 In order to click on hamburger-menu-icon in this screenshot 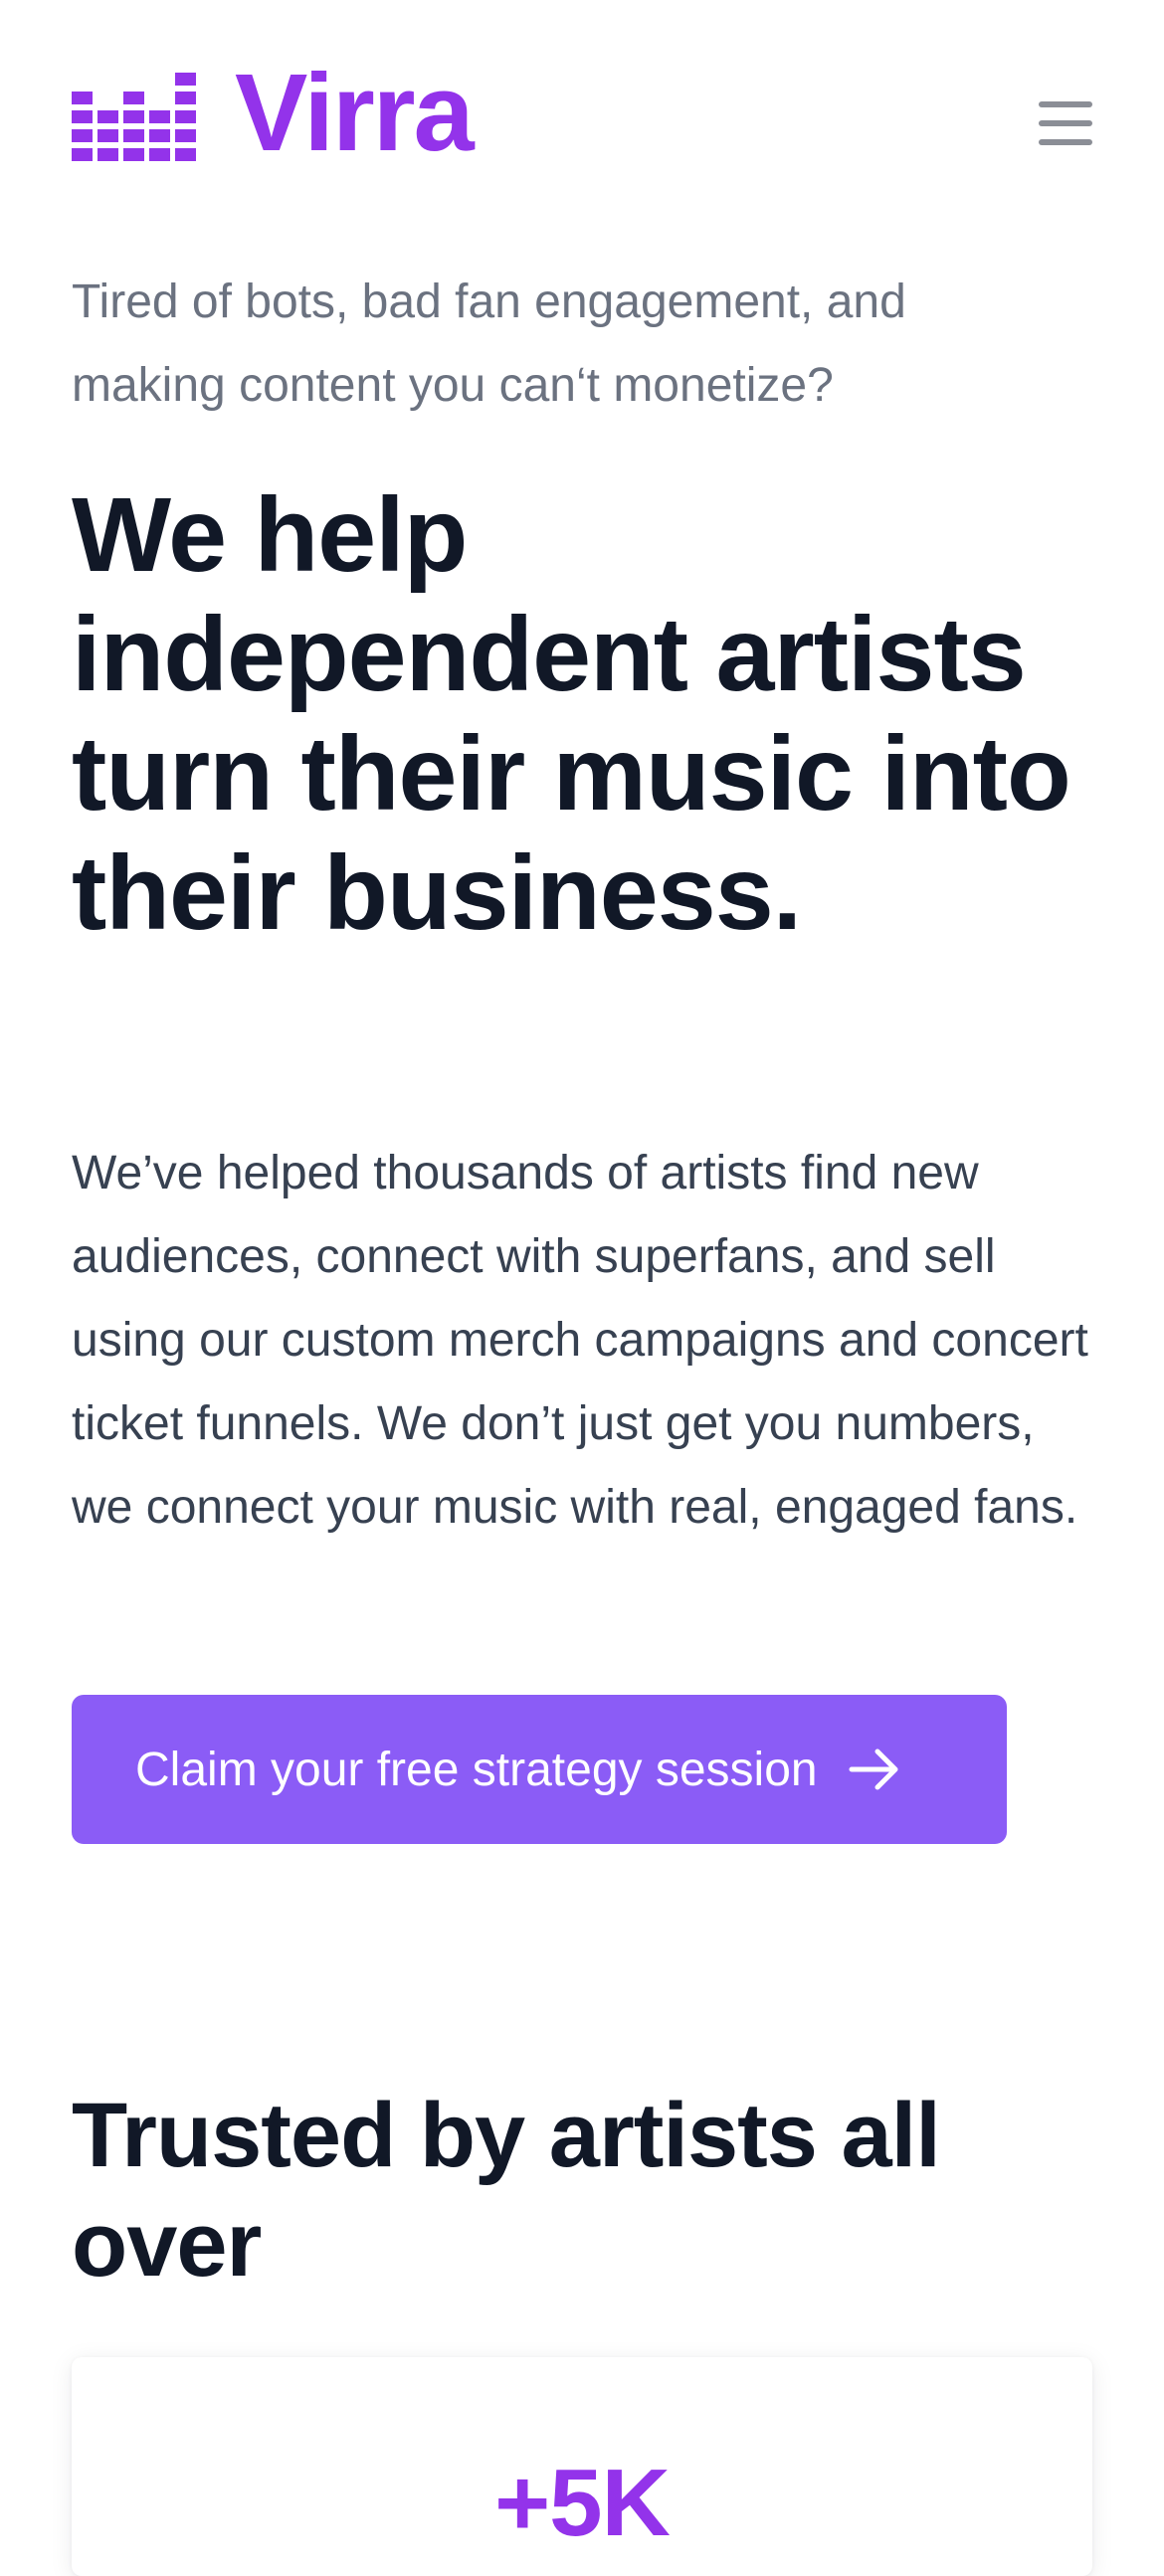, I will do `click(1065, 123)`.